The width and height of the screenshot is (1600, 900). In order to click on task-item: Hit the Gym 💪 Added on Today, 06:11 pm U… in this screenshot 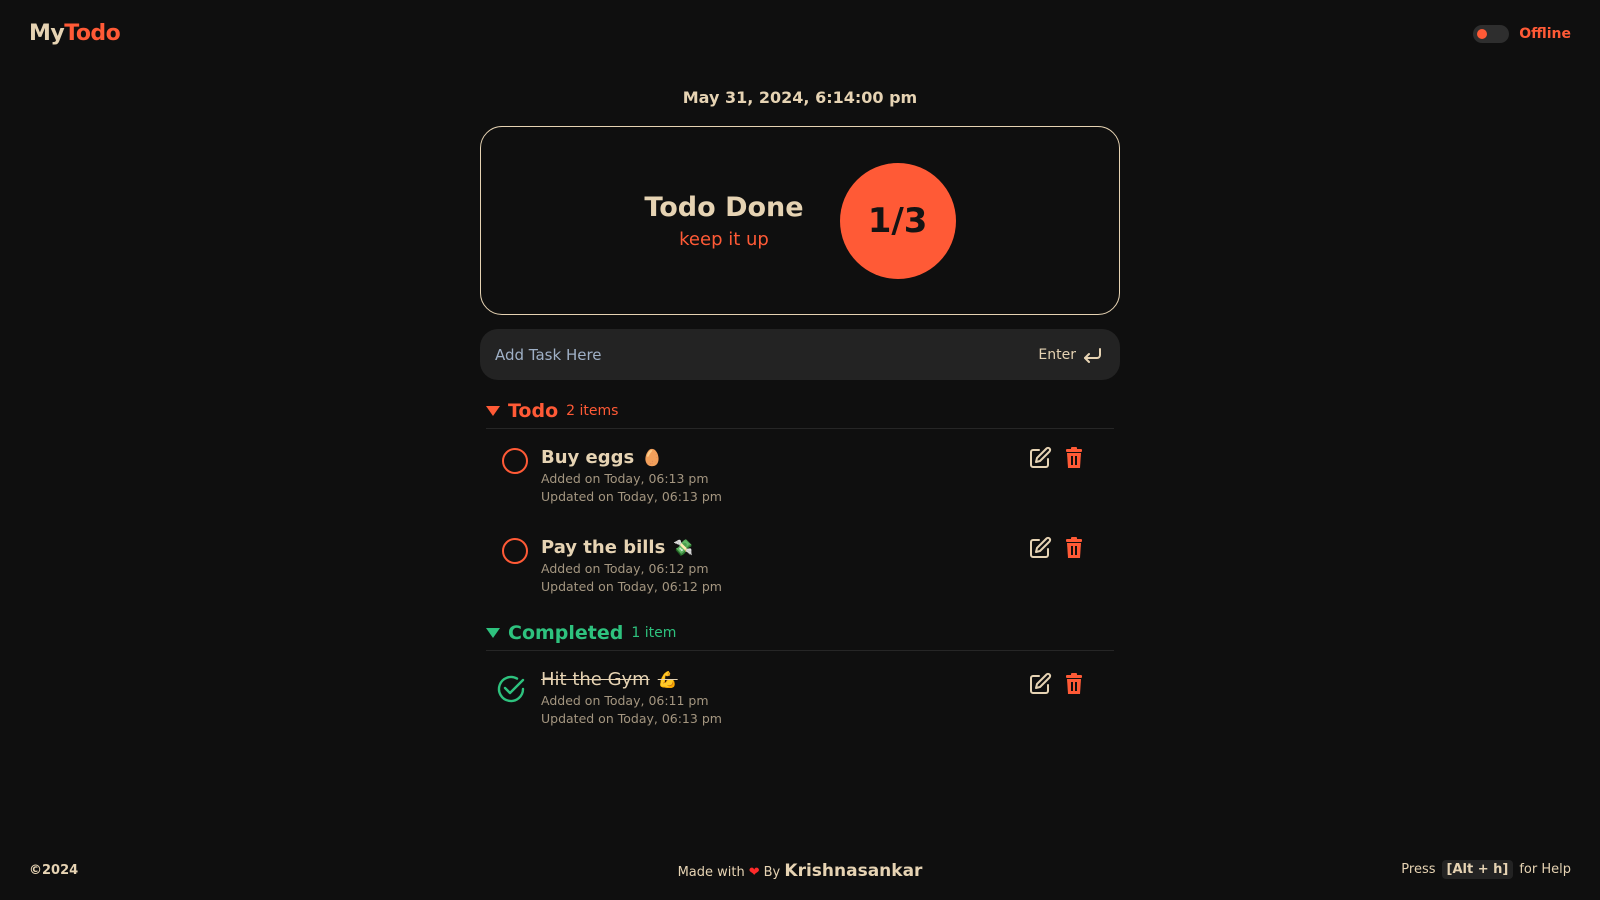, I will do `click(795, 706)`.